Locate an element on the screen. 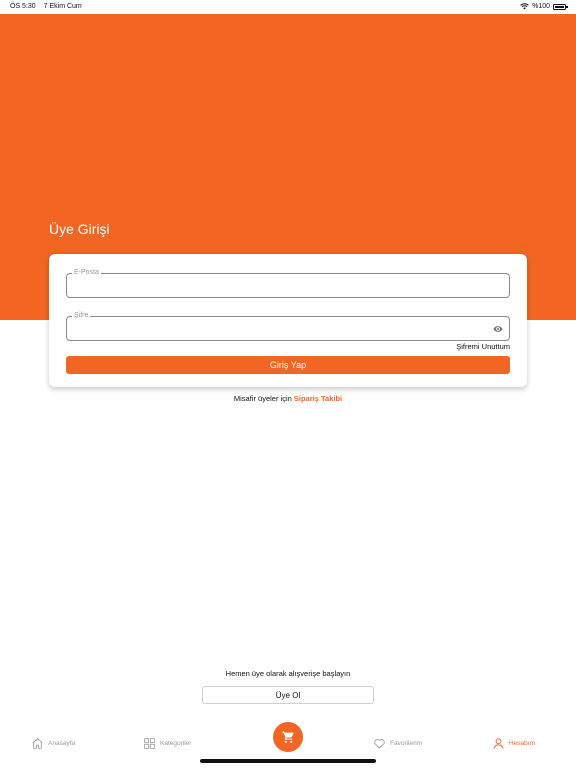 This screenshot has width=576, height=768. password-label: Şifre is located at coordinates (81, 316).